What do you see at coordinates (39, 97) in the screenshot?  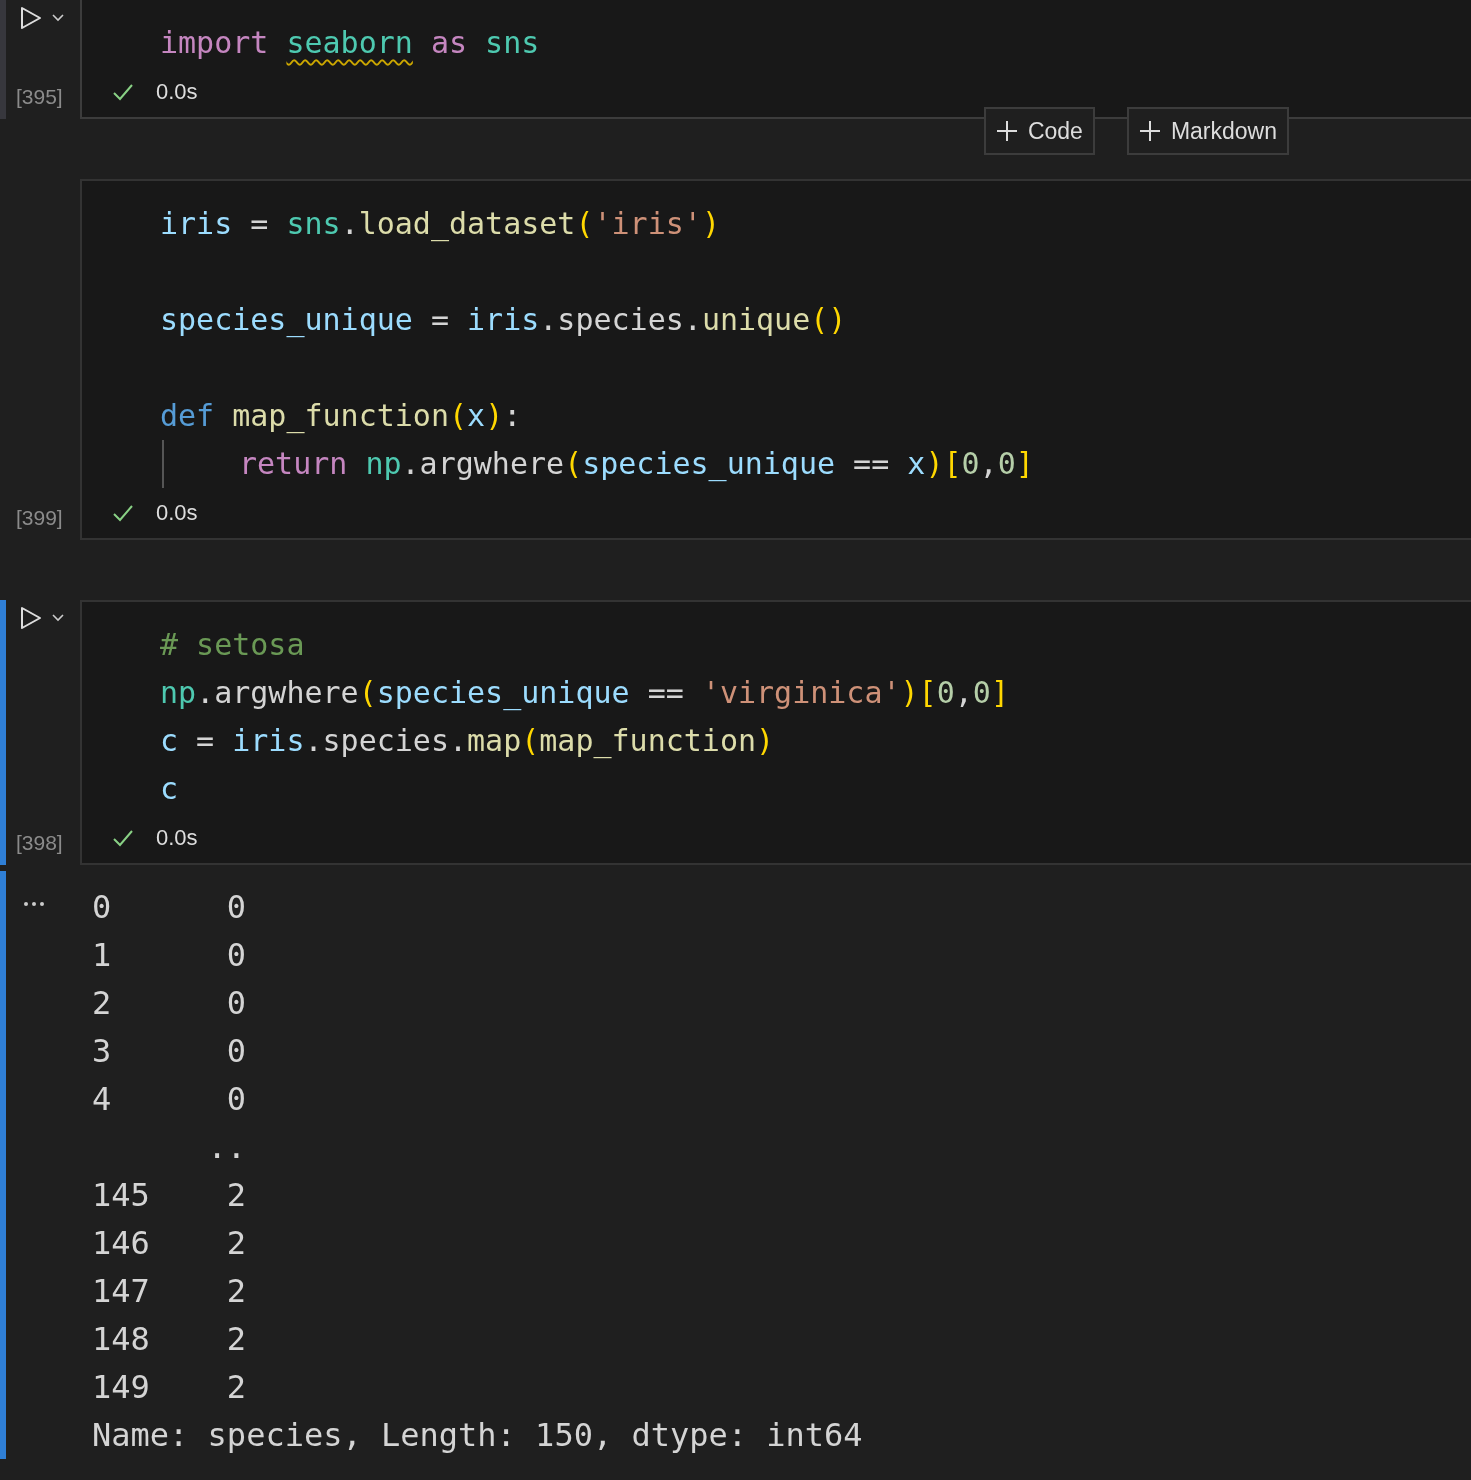 I see `execution-count: [395]` at bounding box center [39, 97].